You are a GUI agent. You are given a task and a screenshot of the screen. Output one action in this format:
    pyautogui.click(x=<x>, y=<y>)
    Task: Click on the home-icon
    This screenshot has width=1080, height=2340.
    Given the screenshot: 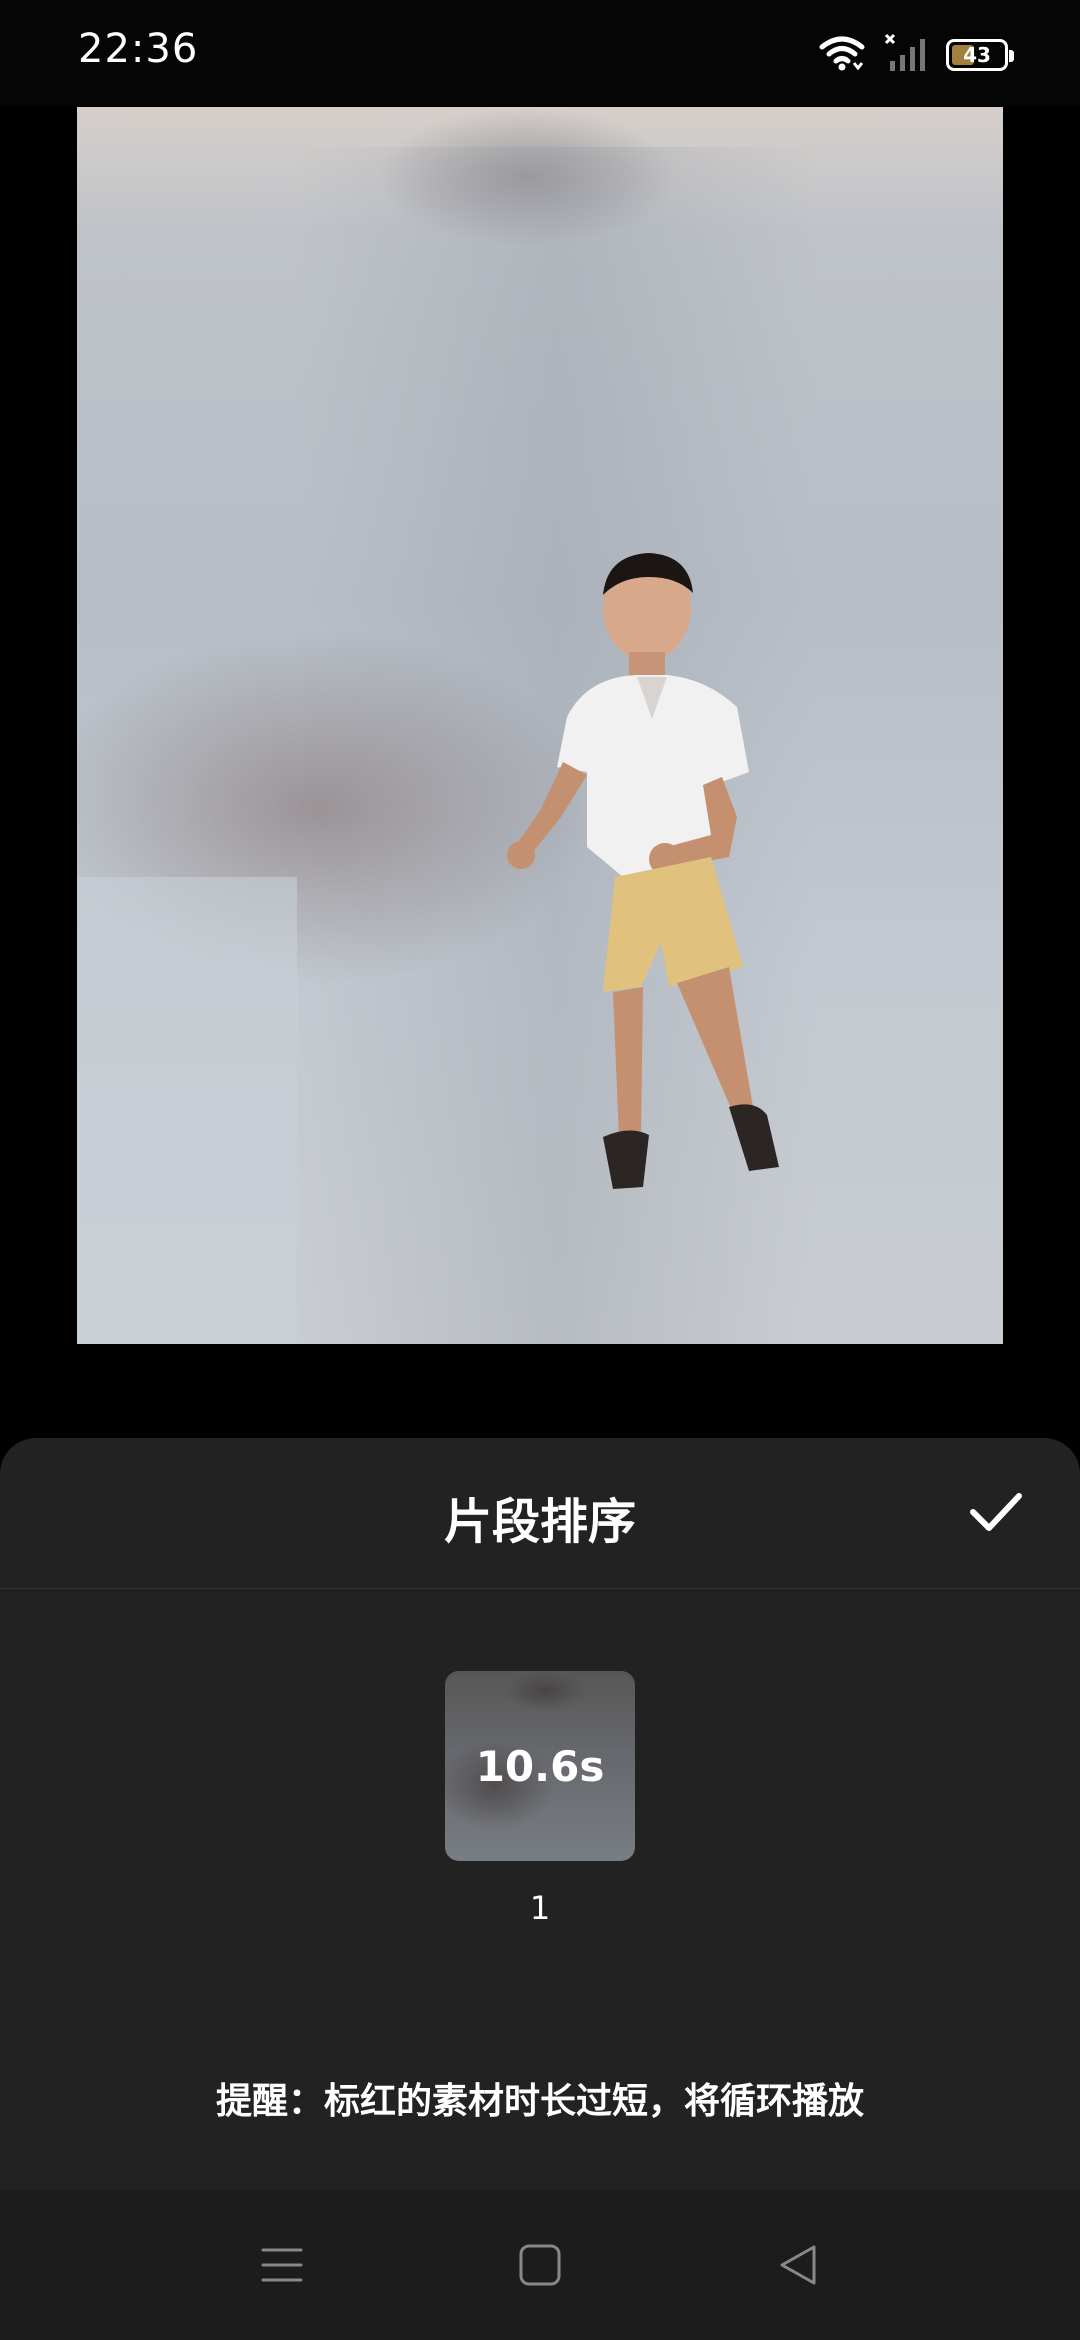 What is the action you would take?
    pyautogui.click(x=540, y=2265)
    